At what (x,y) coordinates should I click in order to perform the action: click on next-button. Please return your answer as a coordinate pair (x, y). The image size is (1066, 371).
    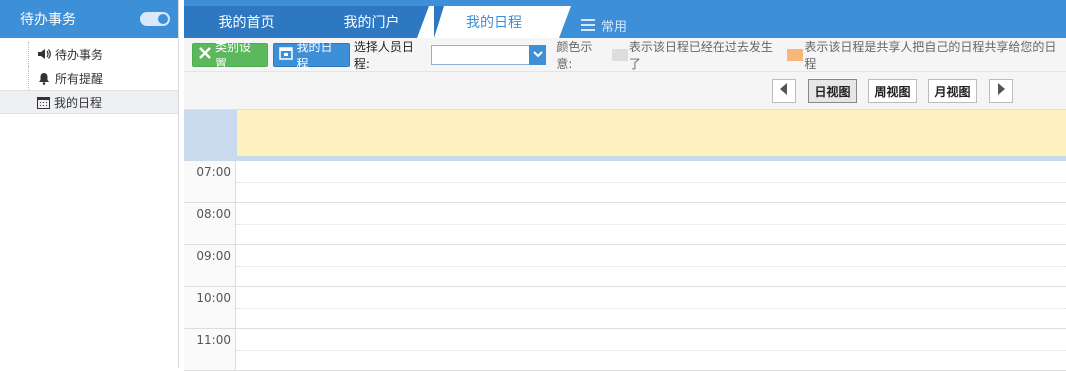
    Looking at the image, I should click on (1001, 91).